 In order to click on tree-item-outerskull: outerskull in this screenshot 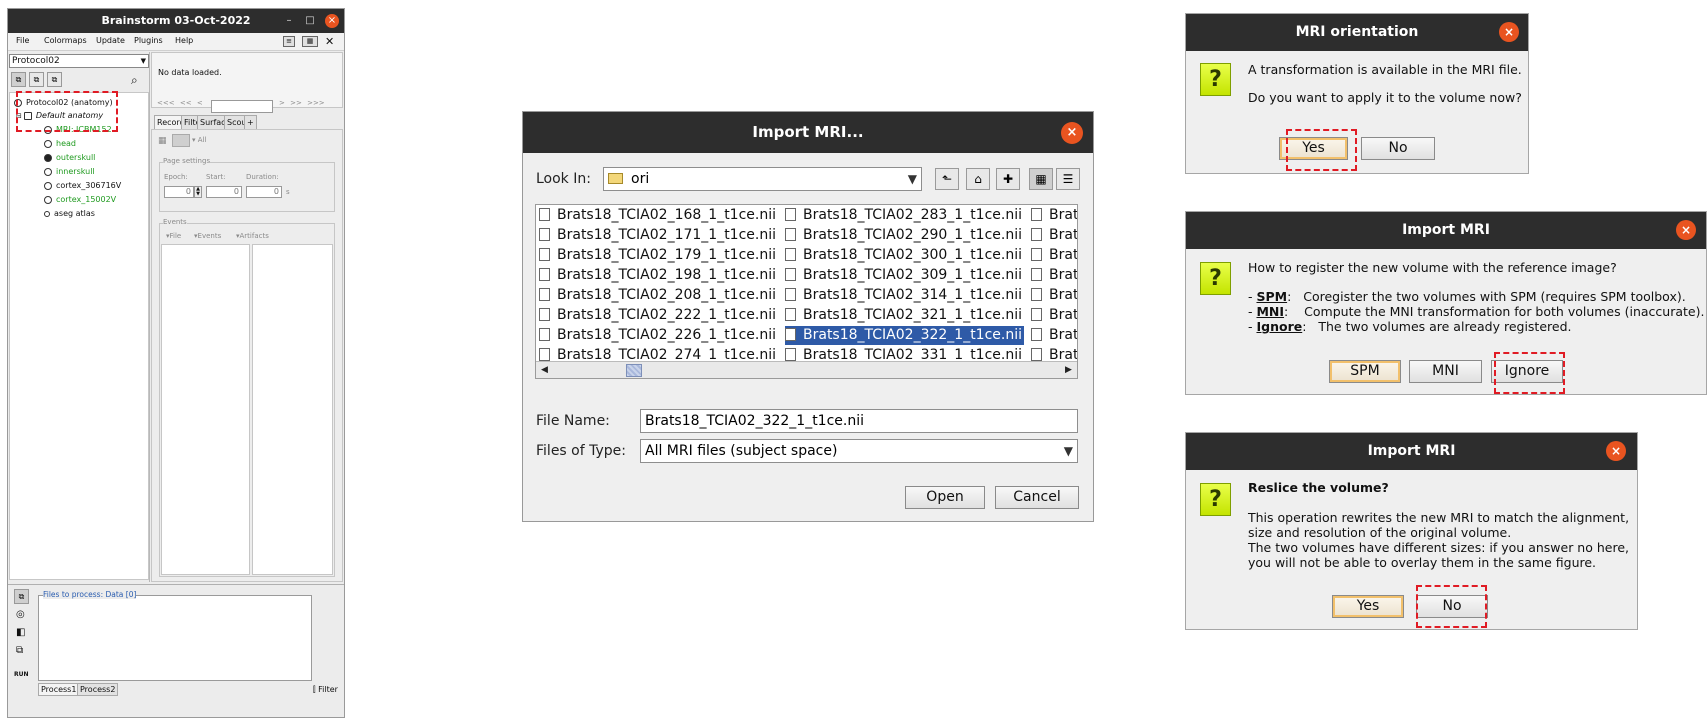, I will do `click(69, 157)`.